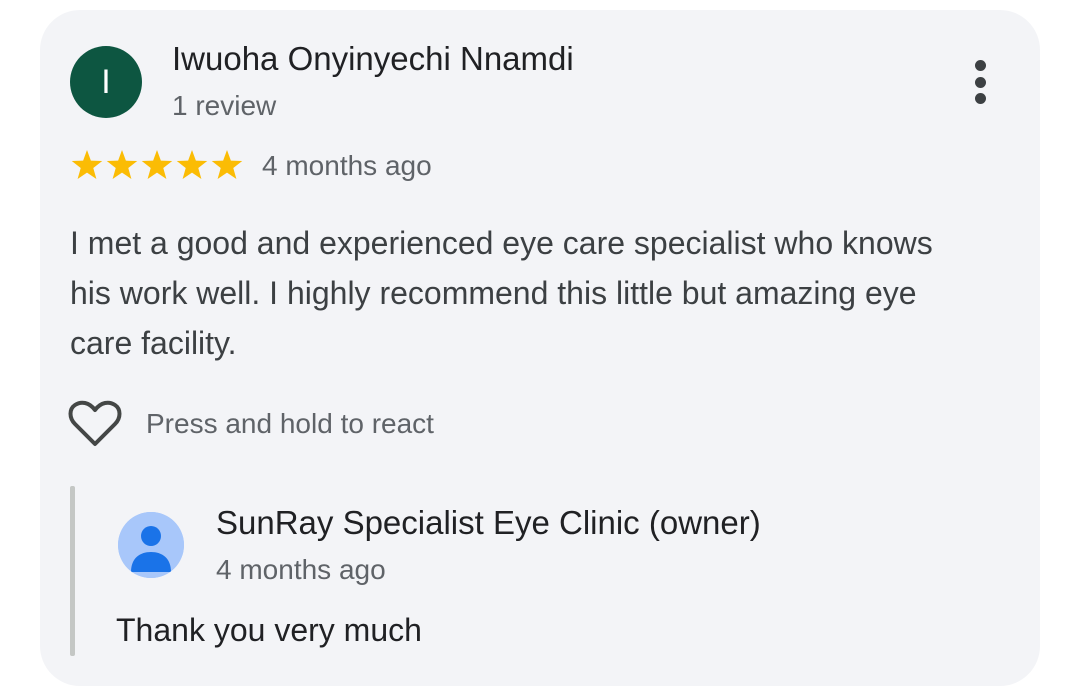  I want to click on star-rating, so click(157, 165).